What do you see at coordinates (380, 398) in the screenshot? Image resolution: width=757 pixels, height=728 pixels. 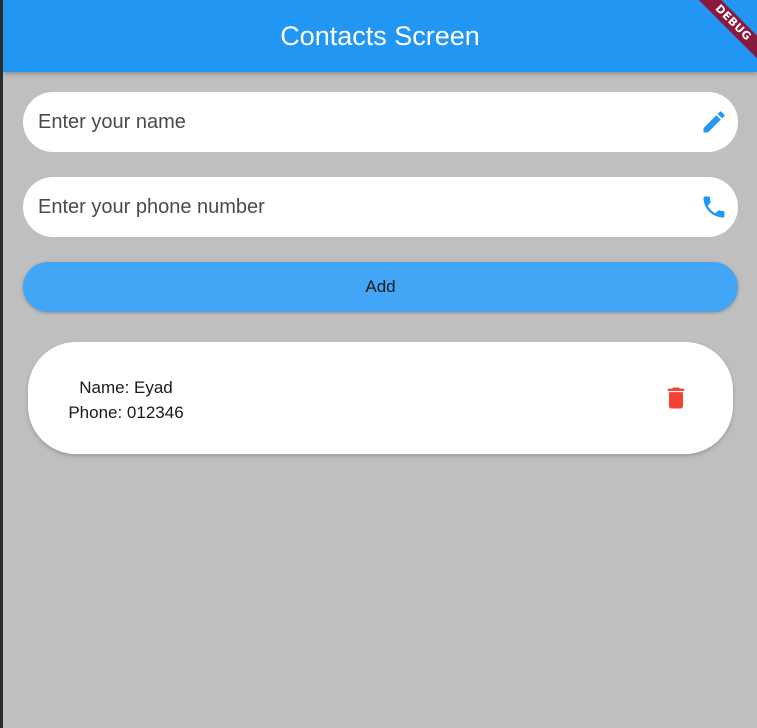 I see `contact-card: Name: Eyad Phone: 012346` at bounding box center [380, 398].